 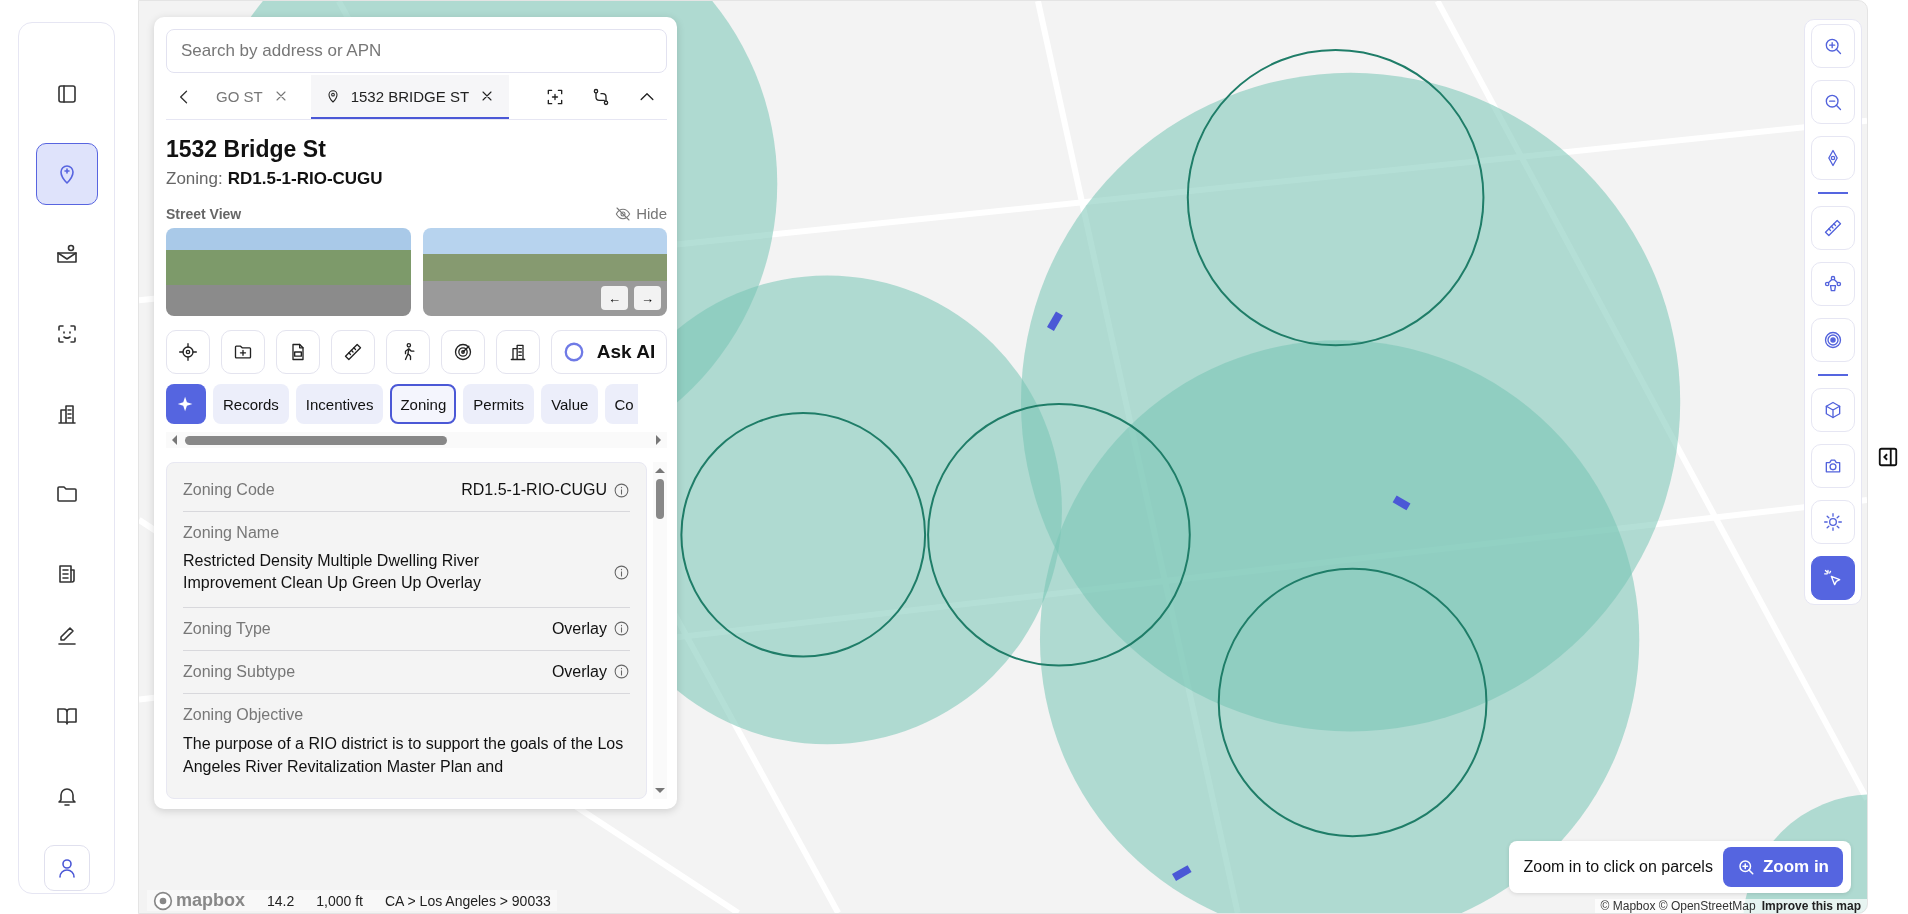 I want to click on address-tab: 1532 BRIDGE ST, so click(x=410, y=97).